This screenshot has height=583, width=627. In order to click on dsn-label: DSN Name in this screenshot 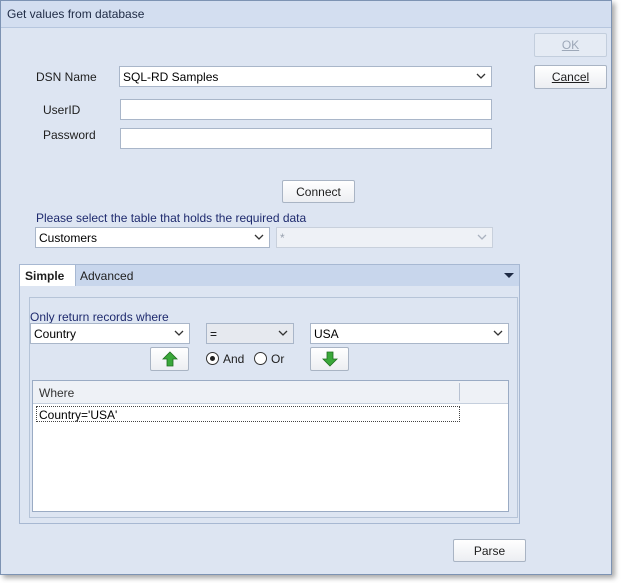, I will do `click(66, 77)`.